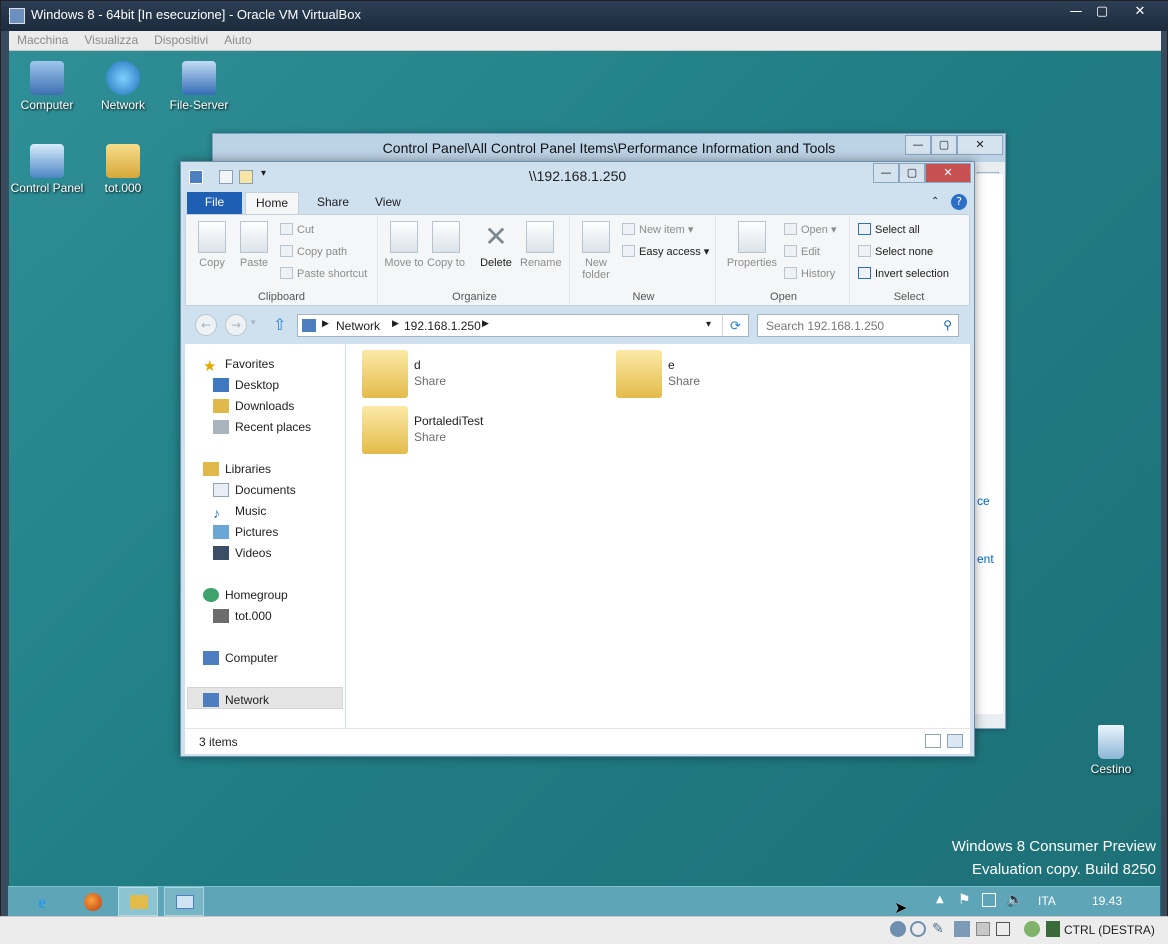 The image size is (1168, 944). What do you see at coordinates (138, 901) in the screenshot?
I see `taskbar-explorer` at bounding box center [138, 901].